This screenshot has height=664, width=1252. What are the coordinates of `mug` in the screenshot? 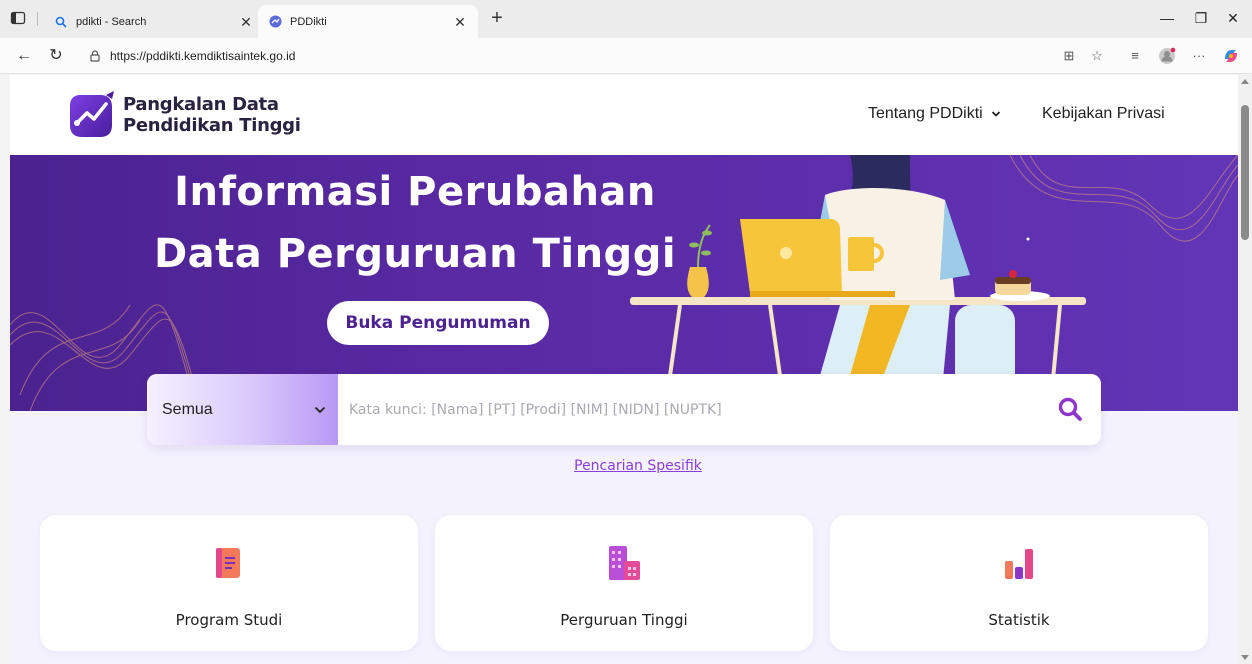 It's located at (861, 254).